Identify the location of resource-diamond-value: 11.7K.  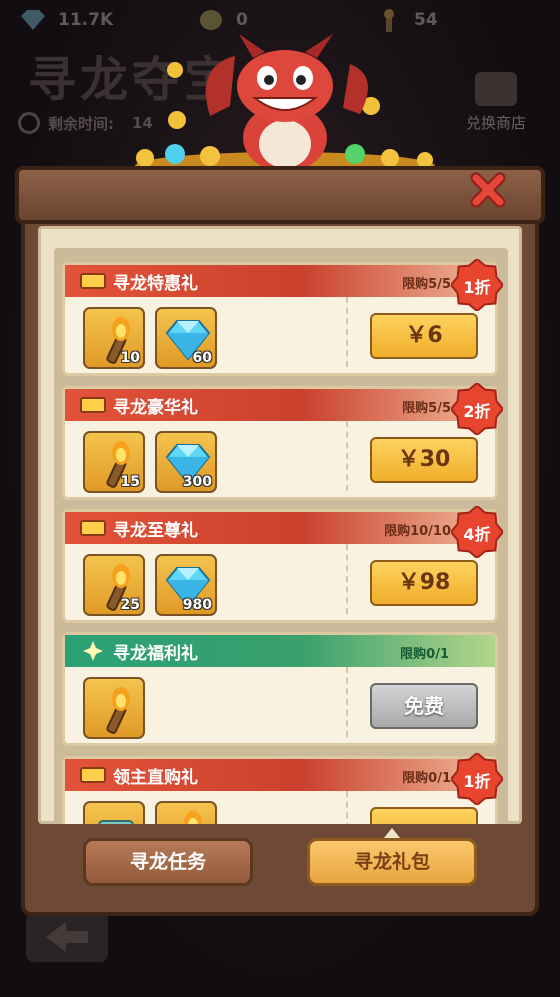
(86, 20).